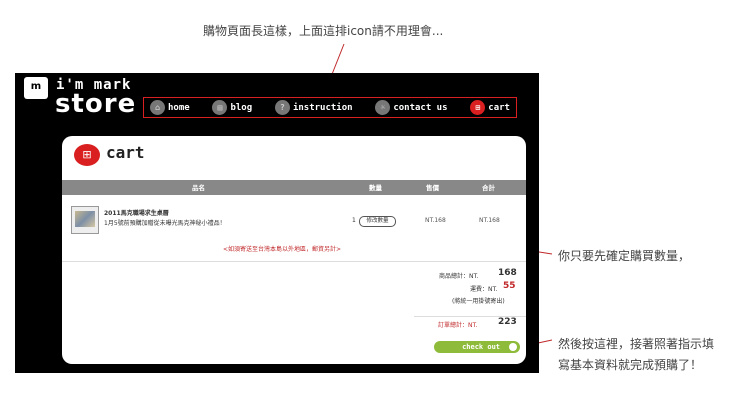 This screenshot has width=729, height=410. What do you see at coordinates (507, 322) in the screenshot?
I see `order-total-value: 223` at bounding box center [507, 322].